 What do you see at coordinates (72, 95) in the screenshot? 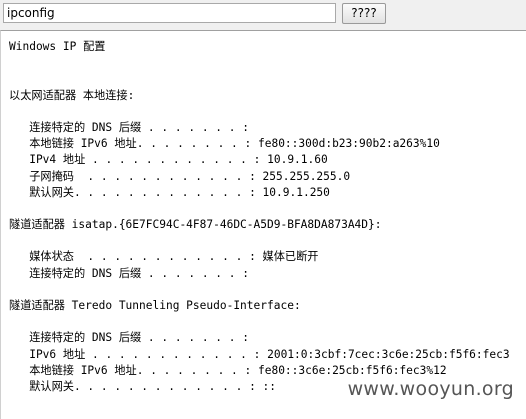
I see `output-line: 以太网适配器 本地连接:` at bounding box center [72, 95].